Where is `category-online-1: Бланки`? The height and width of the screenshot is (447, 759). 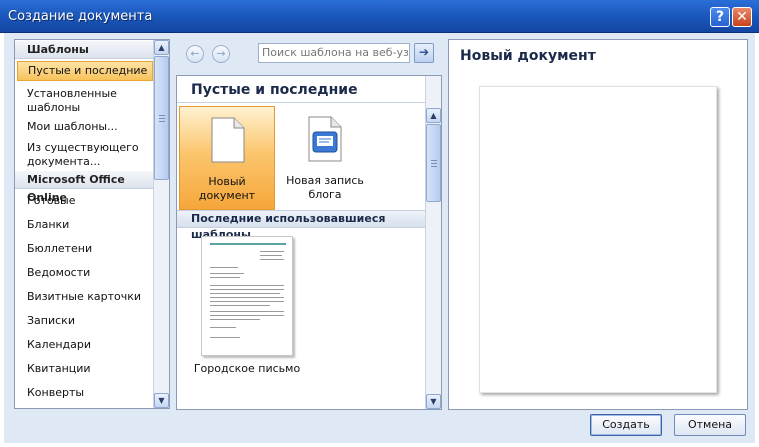
category-online-1: Бланки is located at coordinates (85, 225).